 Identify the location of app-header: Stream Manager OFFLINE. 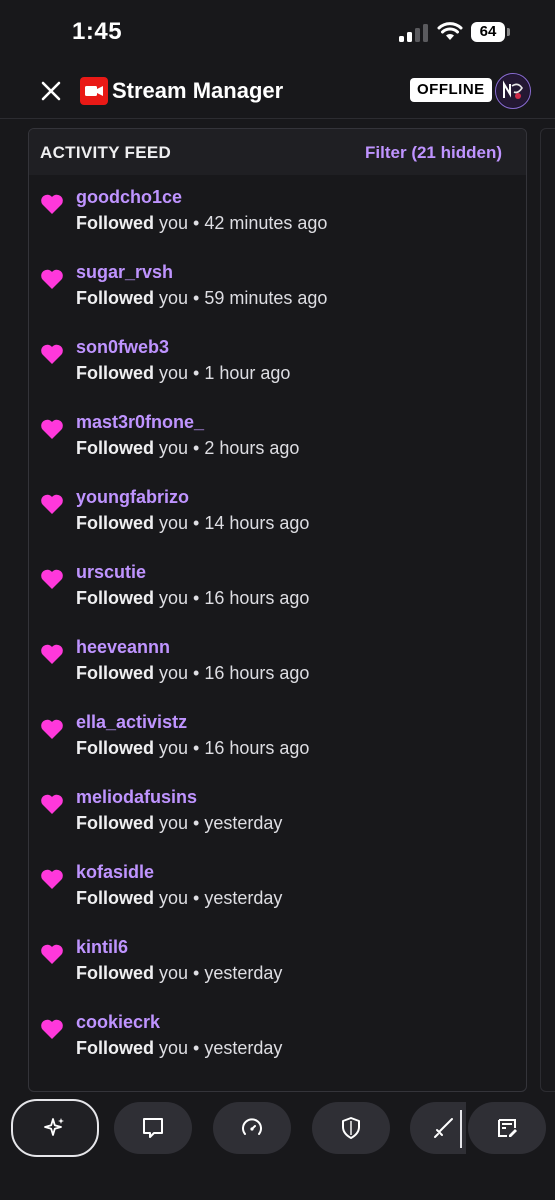
(277, 92).